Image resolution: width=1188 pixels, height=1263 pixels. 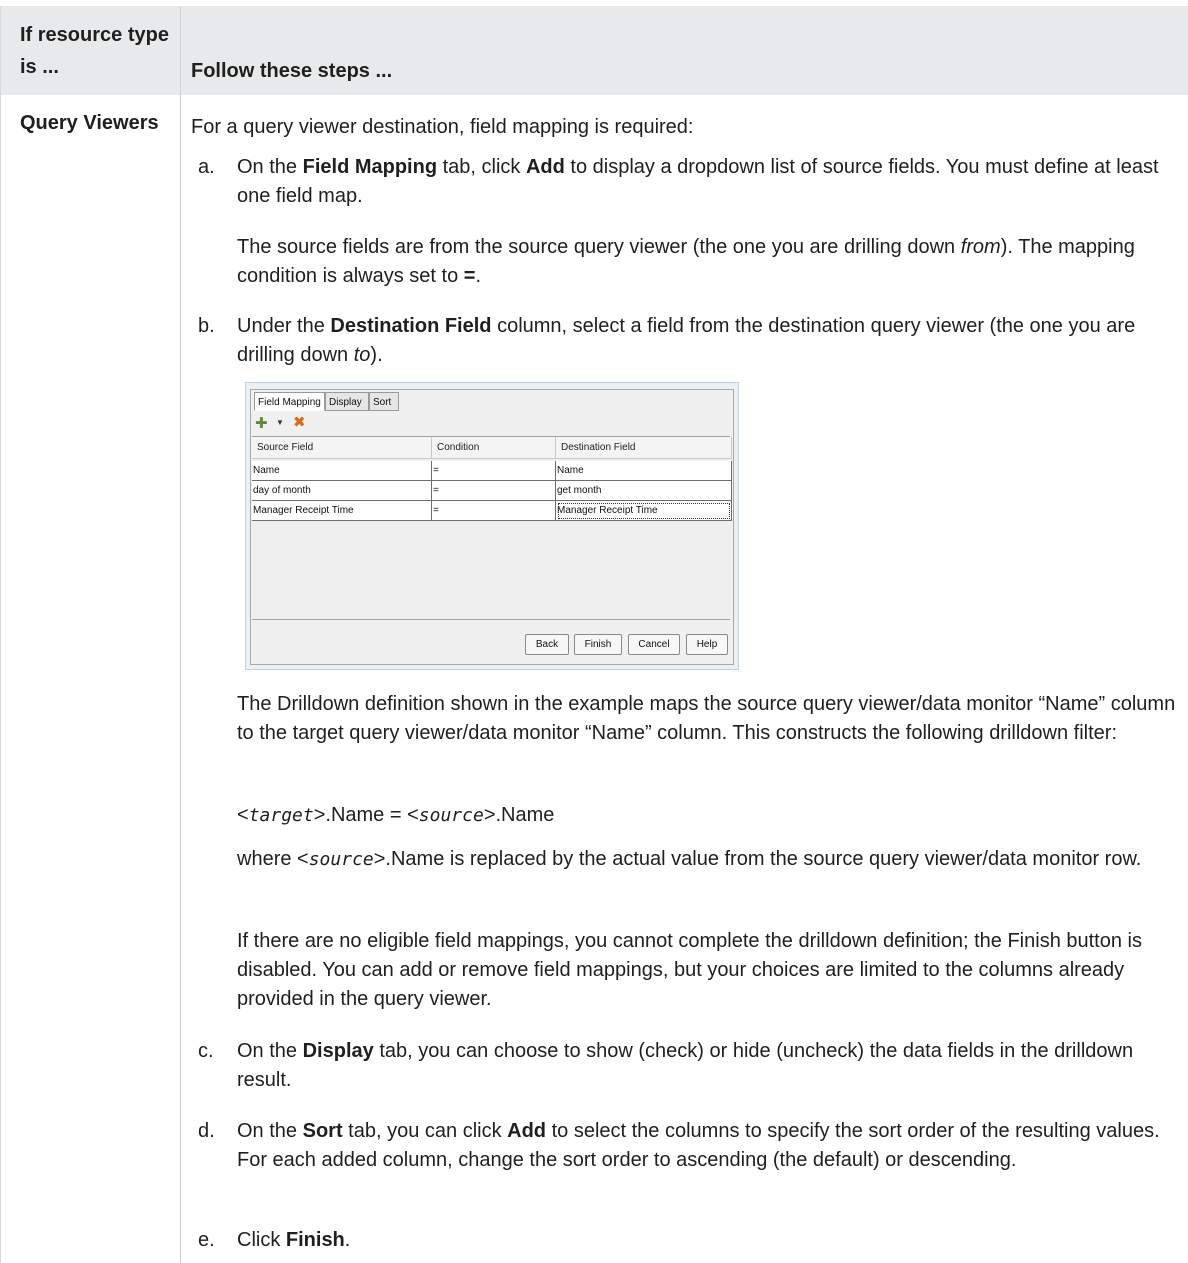 What do you see at coordinates (347, 401) in the screenshot?
I see `tab-display: Display` at bounding box center [347, 401].